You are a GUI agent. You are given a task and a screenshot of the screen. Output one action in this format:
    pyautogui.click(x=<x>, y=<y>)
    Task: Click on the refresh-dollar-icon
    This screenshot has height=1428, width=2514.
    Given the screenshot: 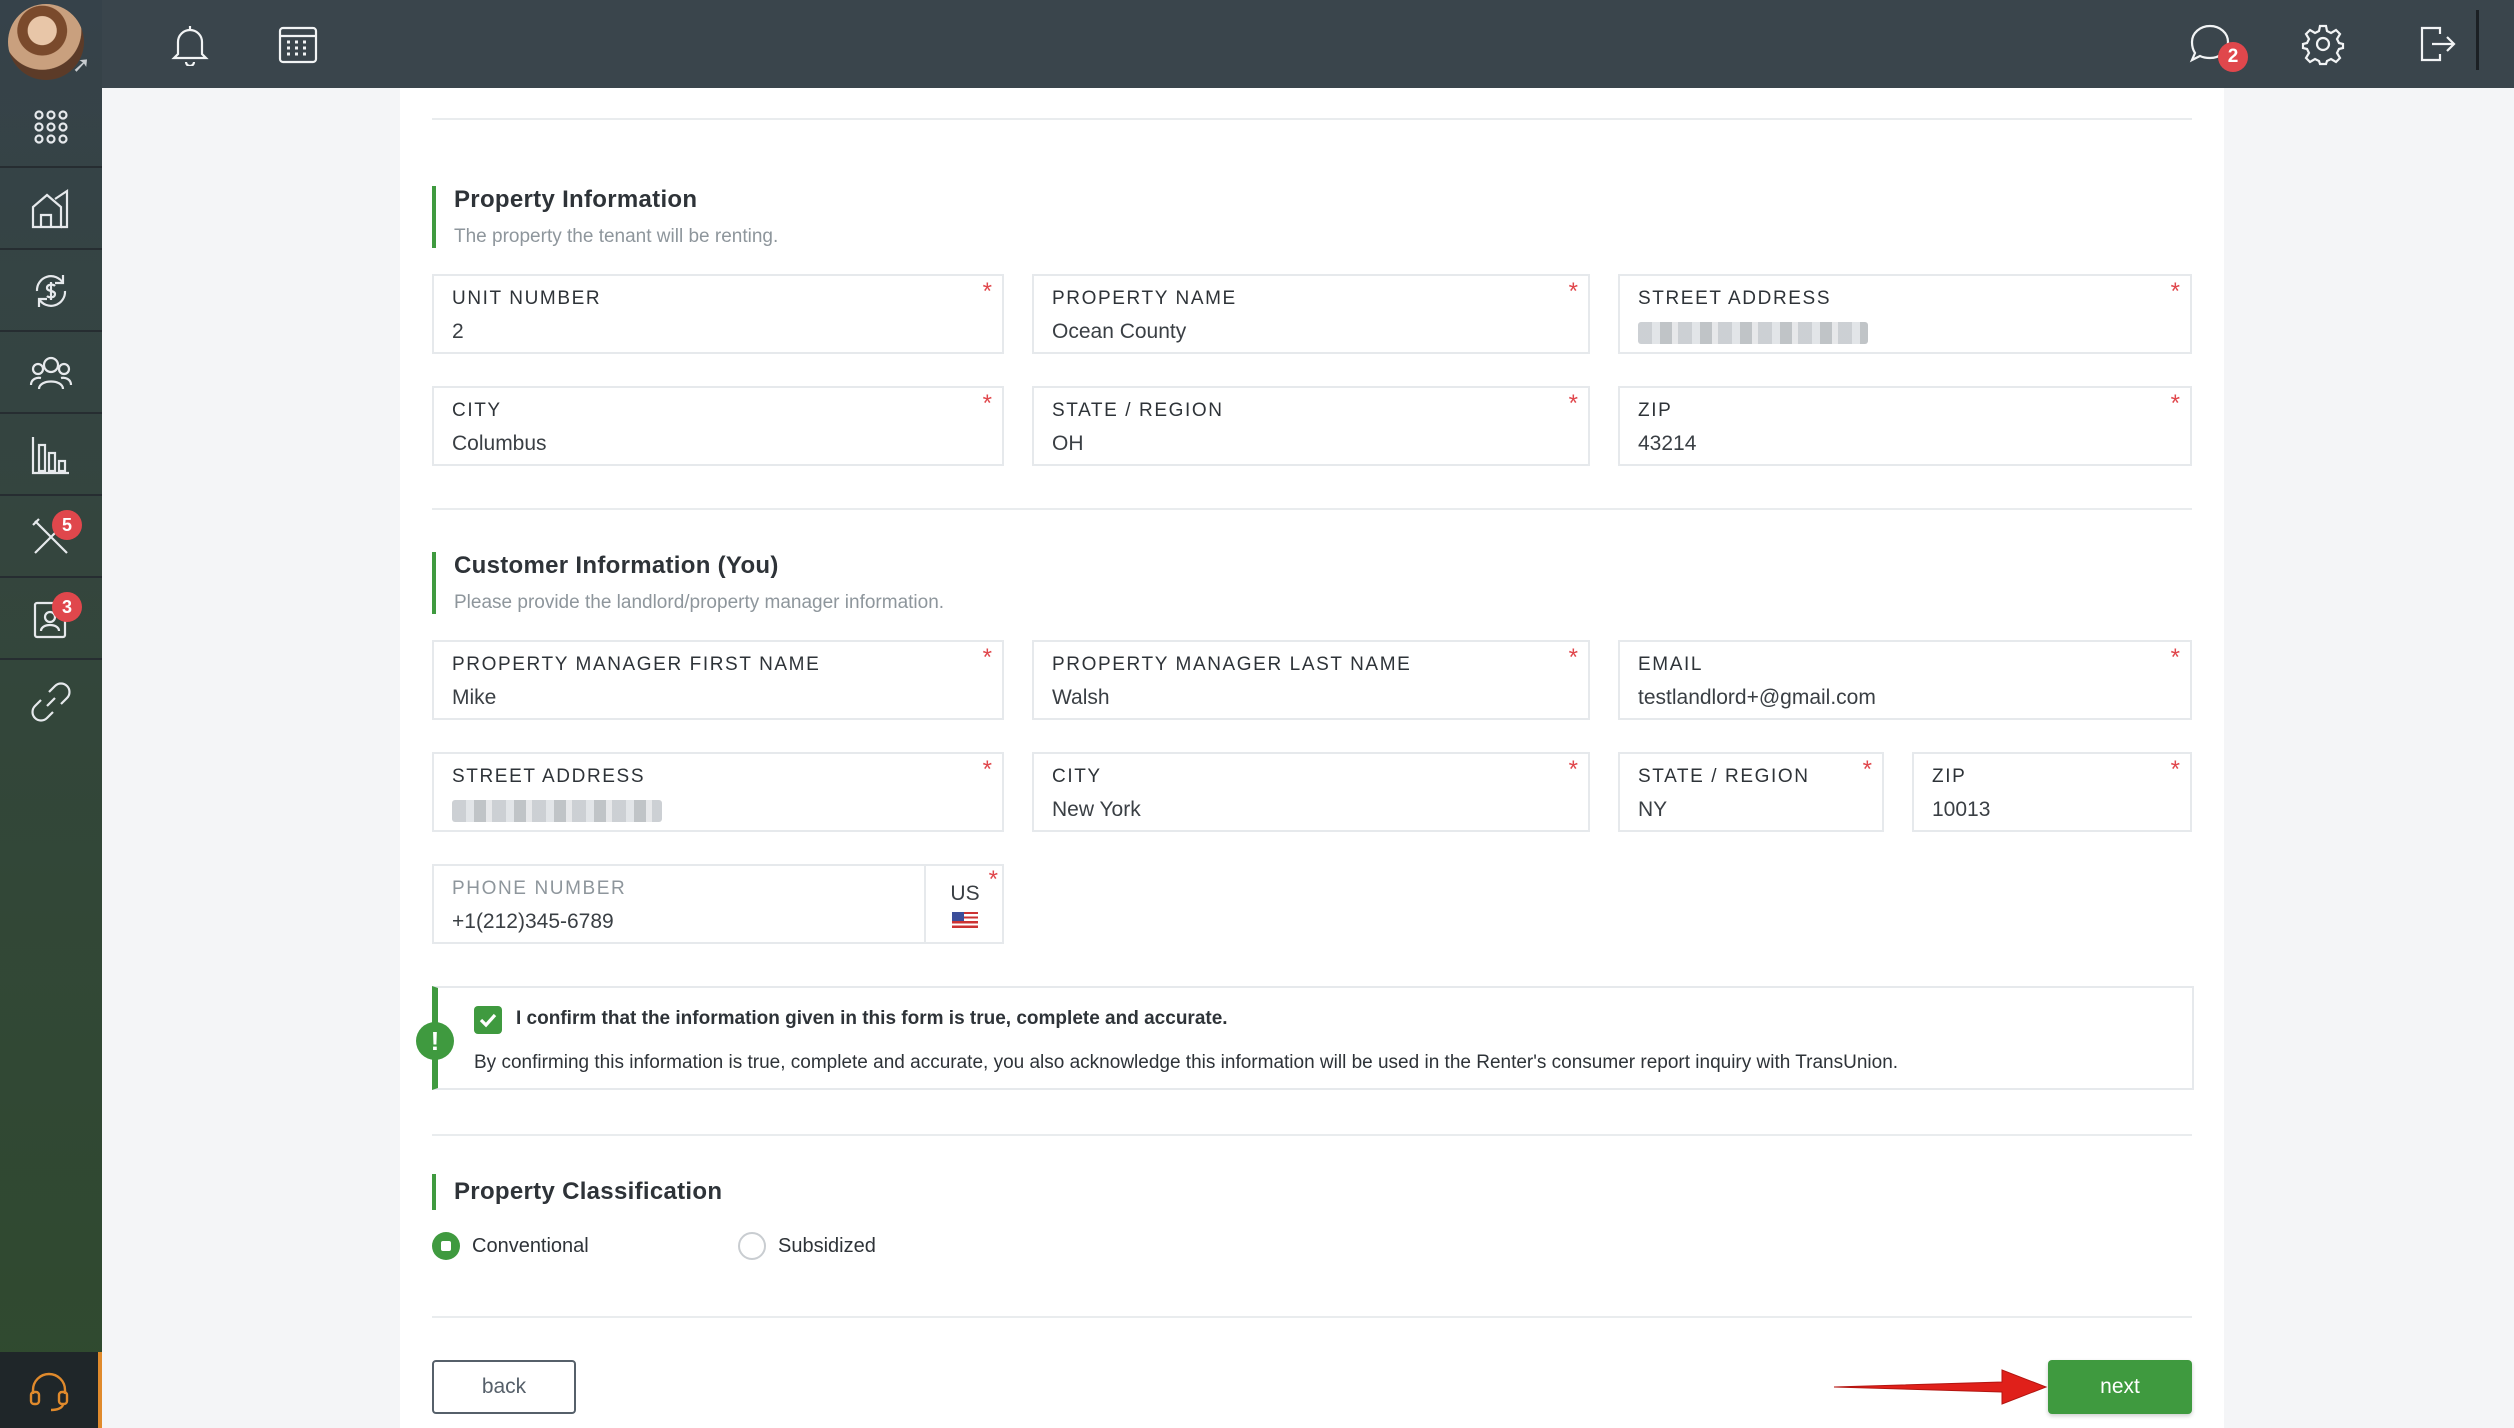 What is the action you would take?
    pyautogui.click(x=51, y=291)
    